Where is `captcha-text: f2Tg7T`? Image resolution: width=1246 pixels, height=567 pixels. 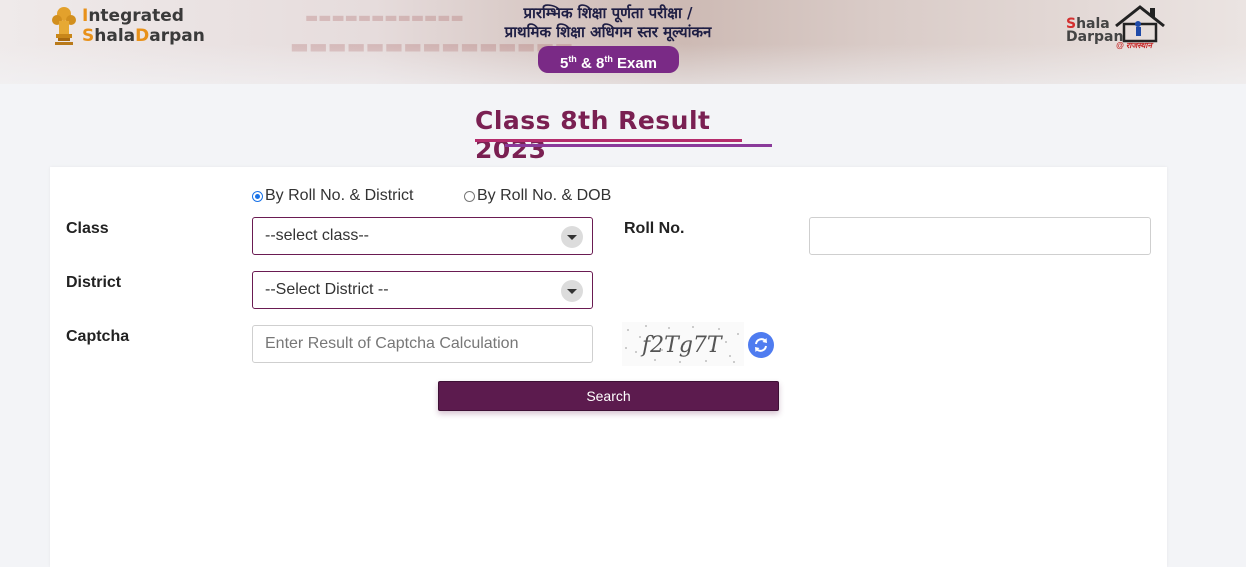 captcha-text: f2Tg7T is located at coordinates (682, 345).